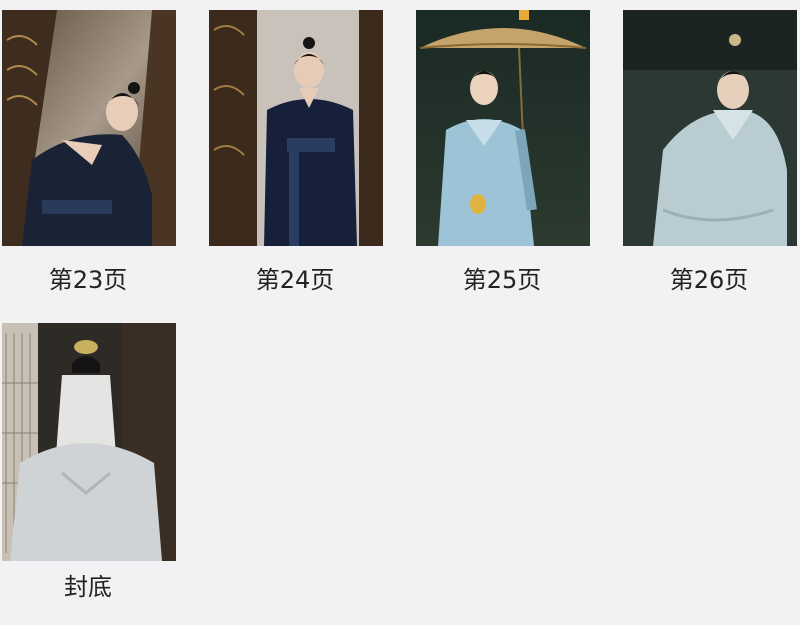 The image size is (800, 625). I want to click on page-caption: 第26页, so click(709, 280).